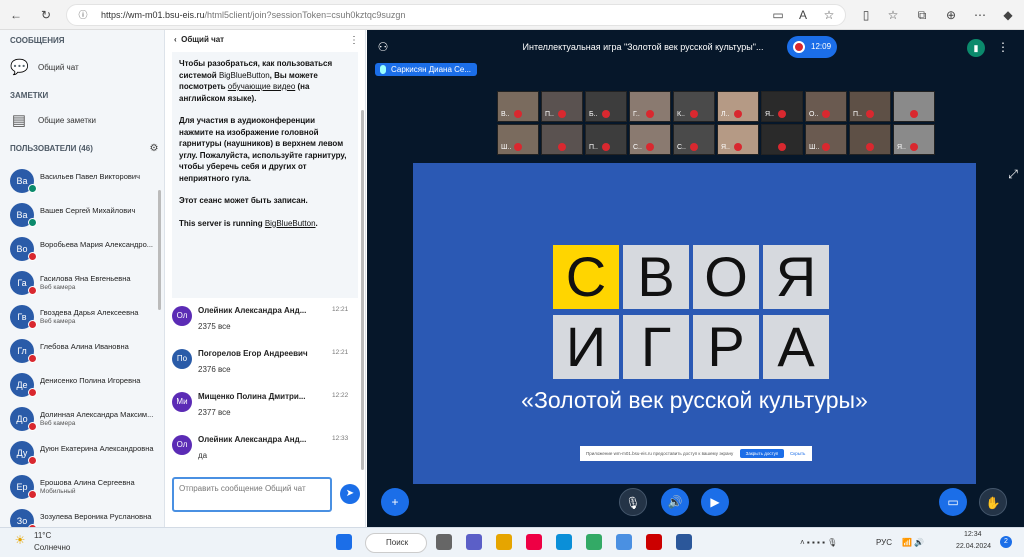 Image resolution: width=1024 pixels, height=557 pixels. Describe the element at coordinates (534, 542) in the screenshot. I see `app-icon` at that location.